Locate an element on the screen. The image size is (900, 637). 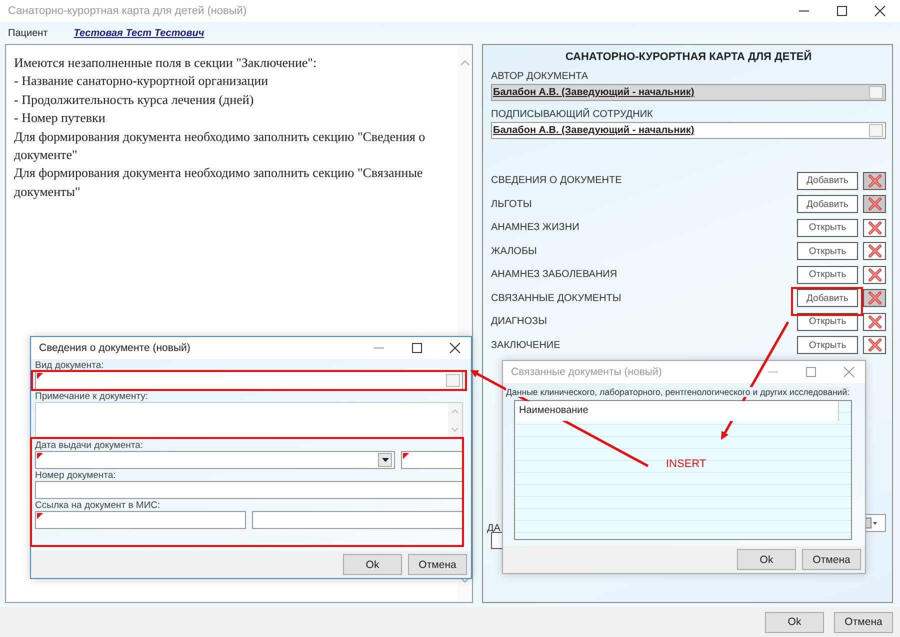
message-line: Имеются незаполненные поля в секции "Заключение": is located at coordinates (166, 63).